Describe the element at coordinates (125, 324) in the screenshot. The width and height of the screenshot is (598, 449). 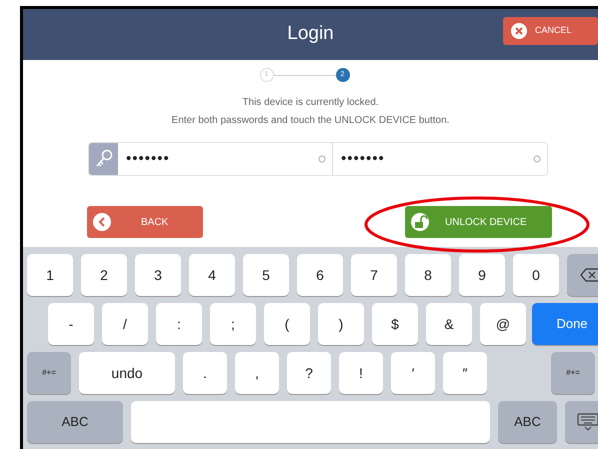
I see `key: /` at that location.